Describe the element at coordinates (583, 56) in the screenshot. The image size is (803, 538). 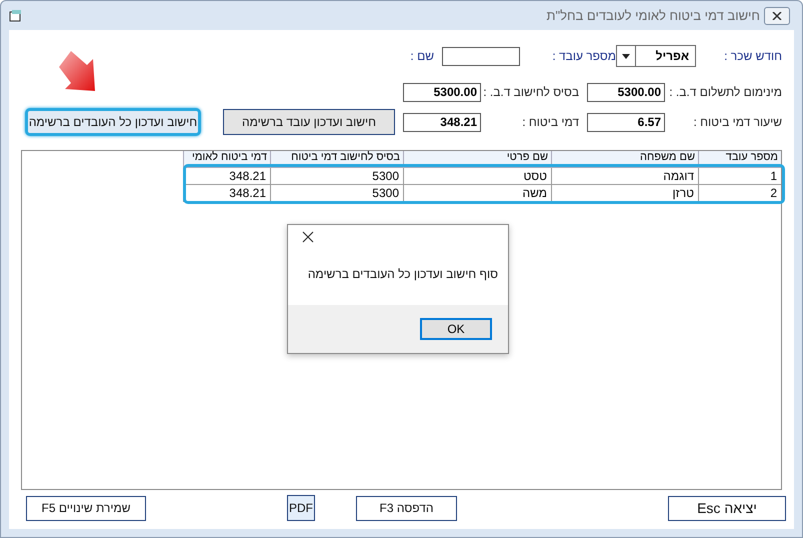
I see `field-label: מספר עובד :` at that location.